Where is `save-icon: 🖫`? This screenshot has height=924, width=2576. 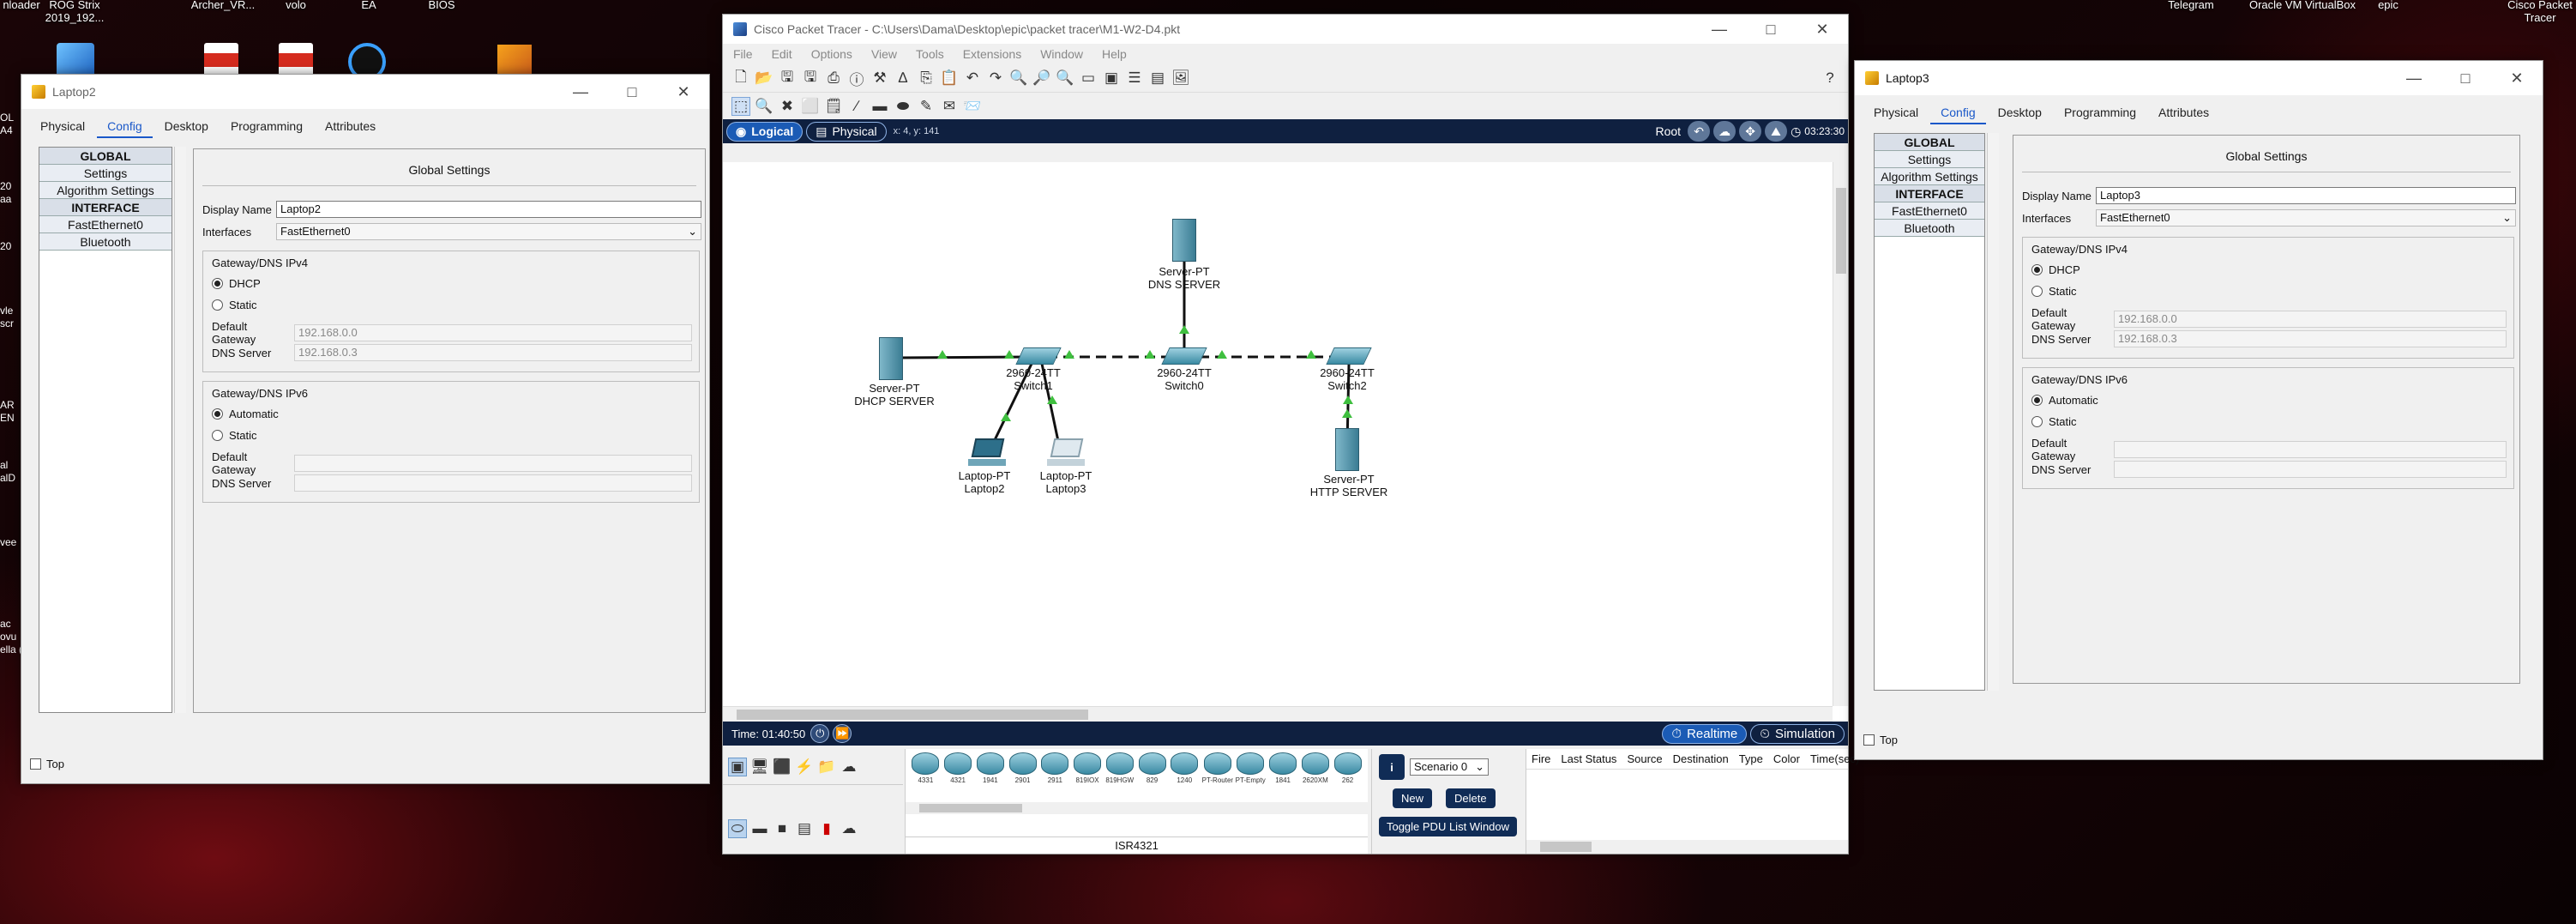
save-icon: 🖫 is located at coordinates (787, 78).